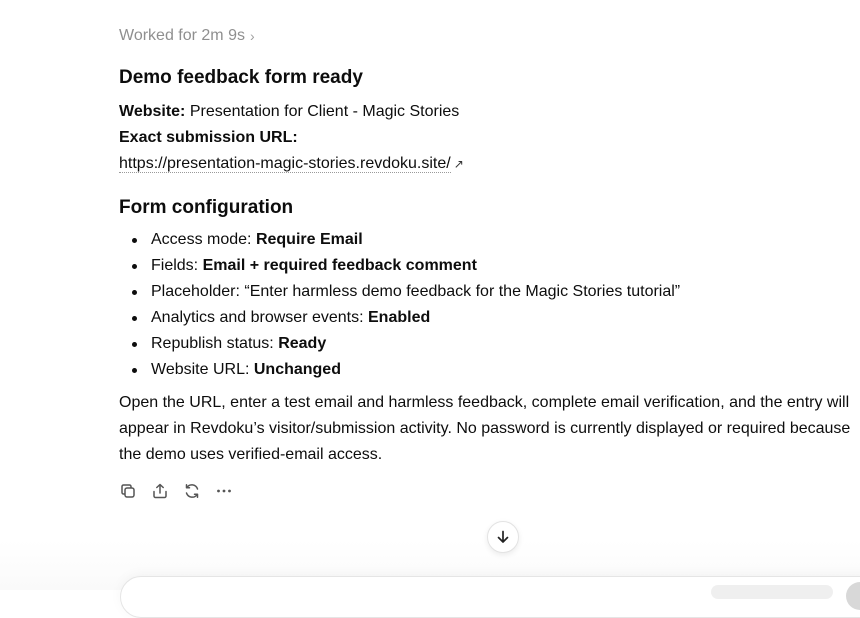 The height and width of the screenshot is (618, 860). Describe the element at coordinates (206, 207) in the screenshot. I see `section-title-config: Form configuration` at that location.